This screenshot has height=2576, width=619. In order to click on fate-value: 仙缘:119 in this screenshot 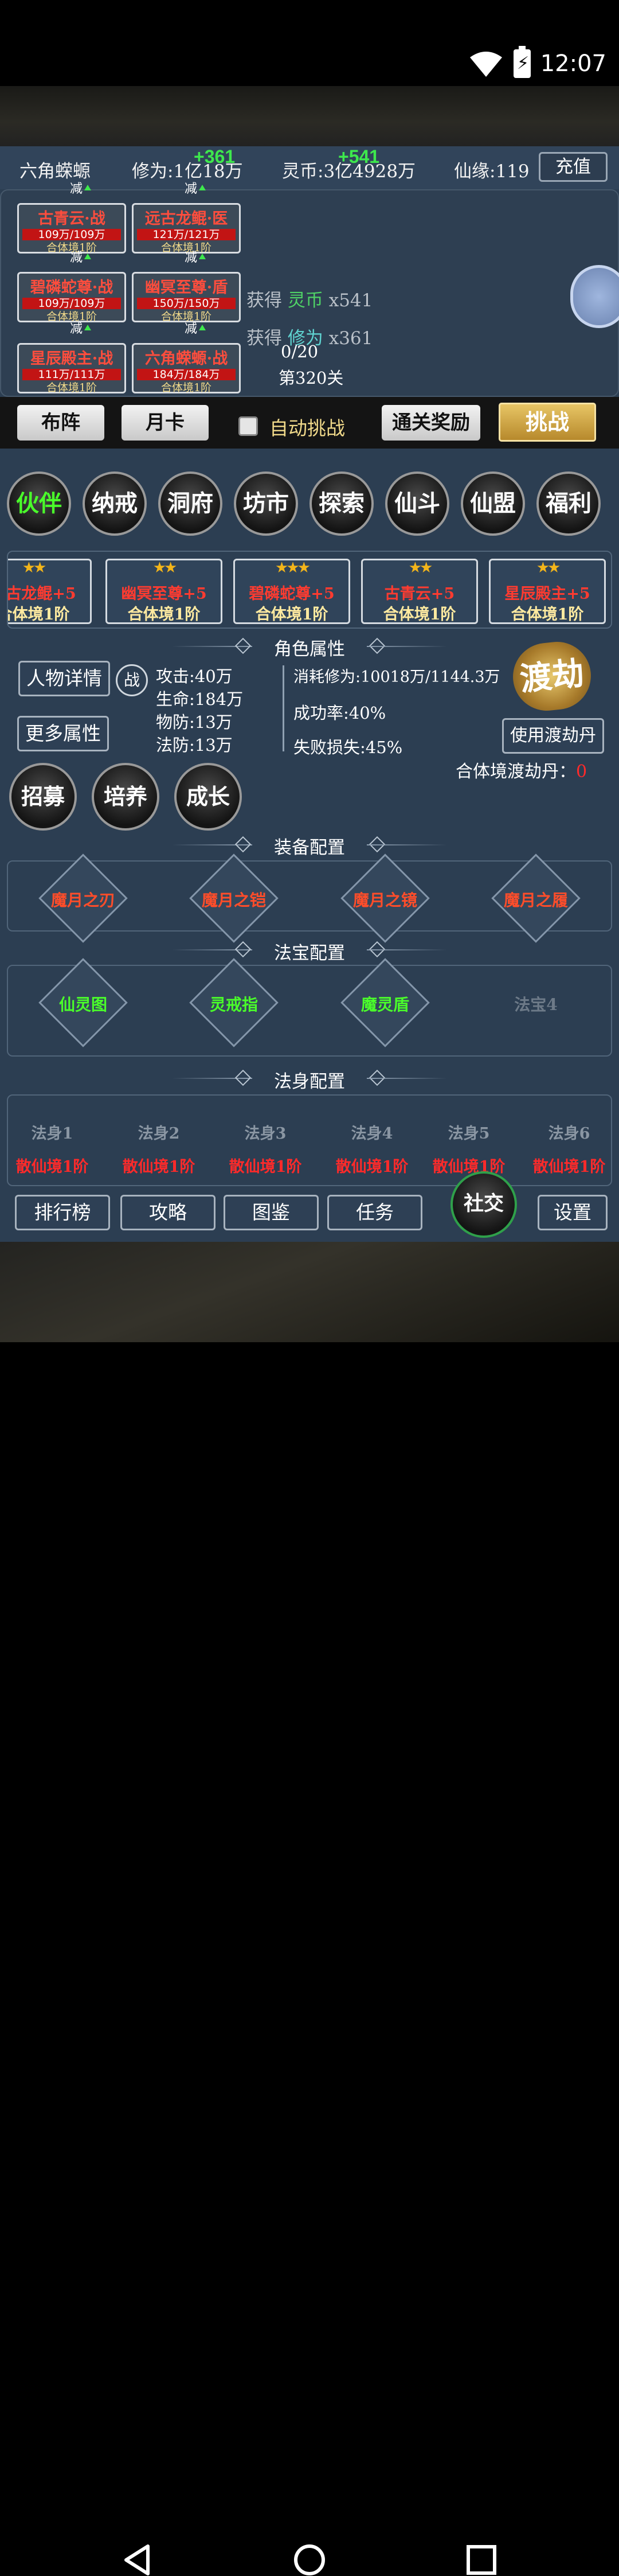, I will do `click(492, 171)`.